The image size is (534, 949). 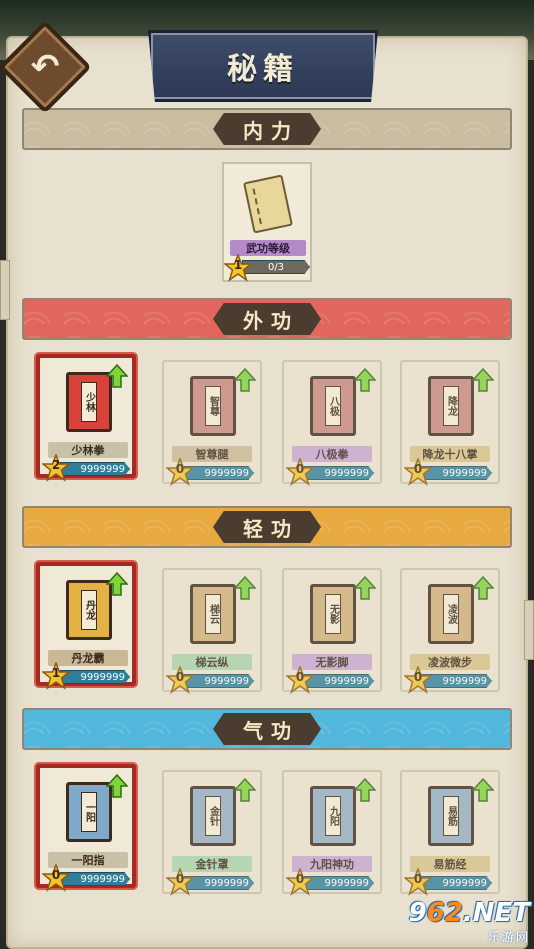 I want to click on book-icon: 梯云, so click(x=213, y=614).